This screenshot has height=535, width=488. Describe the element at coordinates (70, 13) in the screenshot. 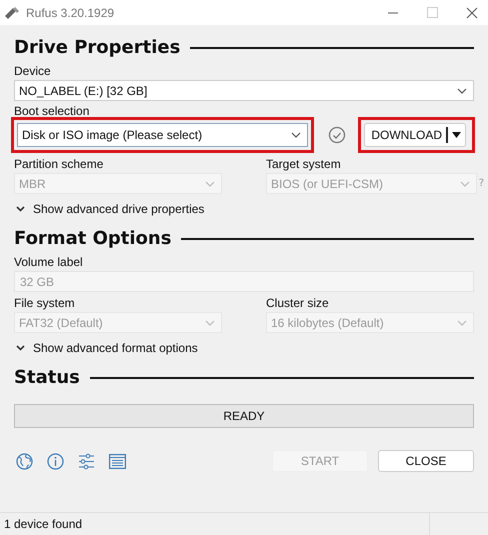

I see `window-title: Rufus 3.20.1929` at that location.